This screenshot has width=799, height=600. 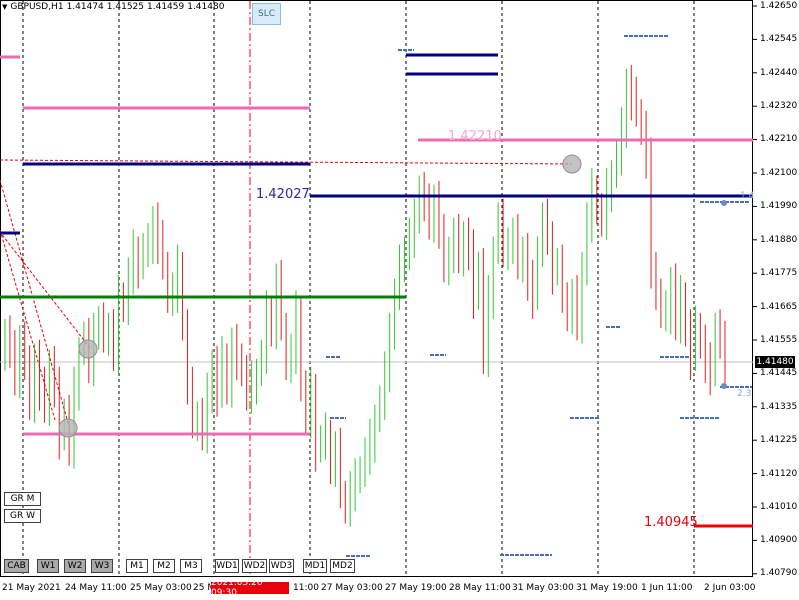 What do you see at coordinates (191, 566) in the screenshot?
I see `tf-button-m3: M3` at bounding box center [191, 566].